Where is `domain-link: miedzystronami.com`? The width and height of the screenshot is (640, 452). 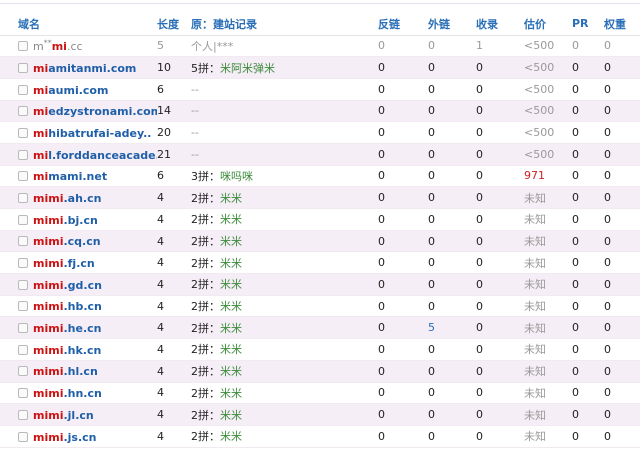 domain-link: miedzystronami.com is located at coordinates (95, 111).